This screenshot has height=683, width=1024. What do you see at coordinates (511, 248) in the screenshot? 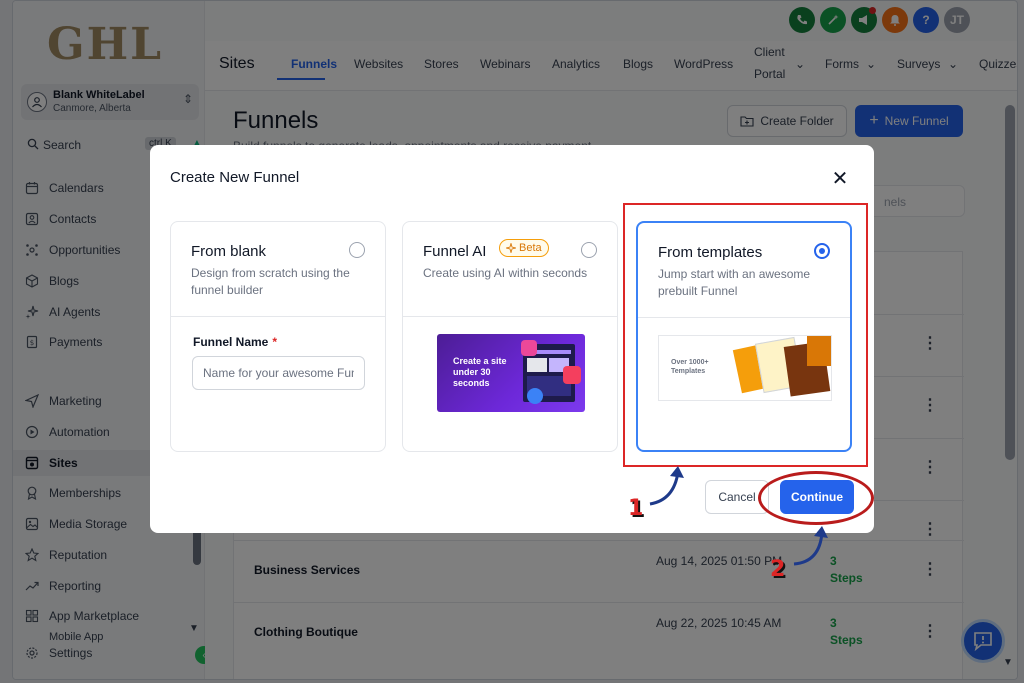
I see `sparkle-icon` at bounding box center [511, 248].